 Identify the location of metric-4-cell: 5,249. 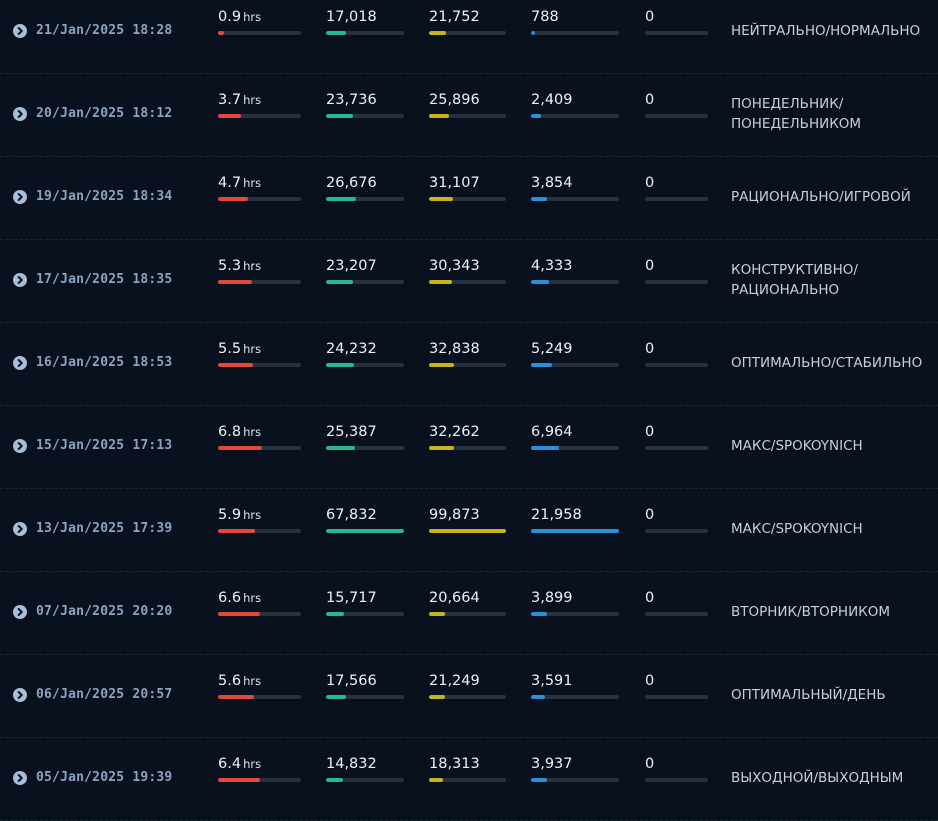
(575, 356).